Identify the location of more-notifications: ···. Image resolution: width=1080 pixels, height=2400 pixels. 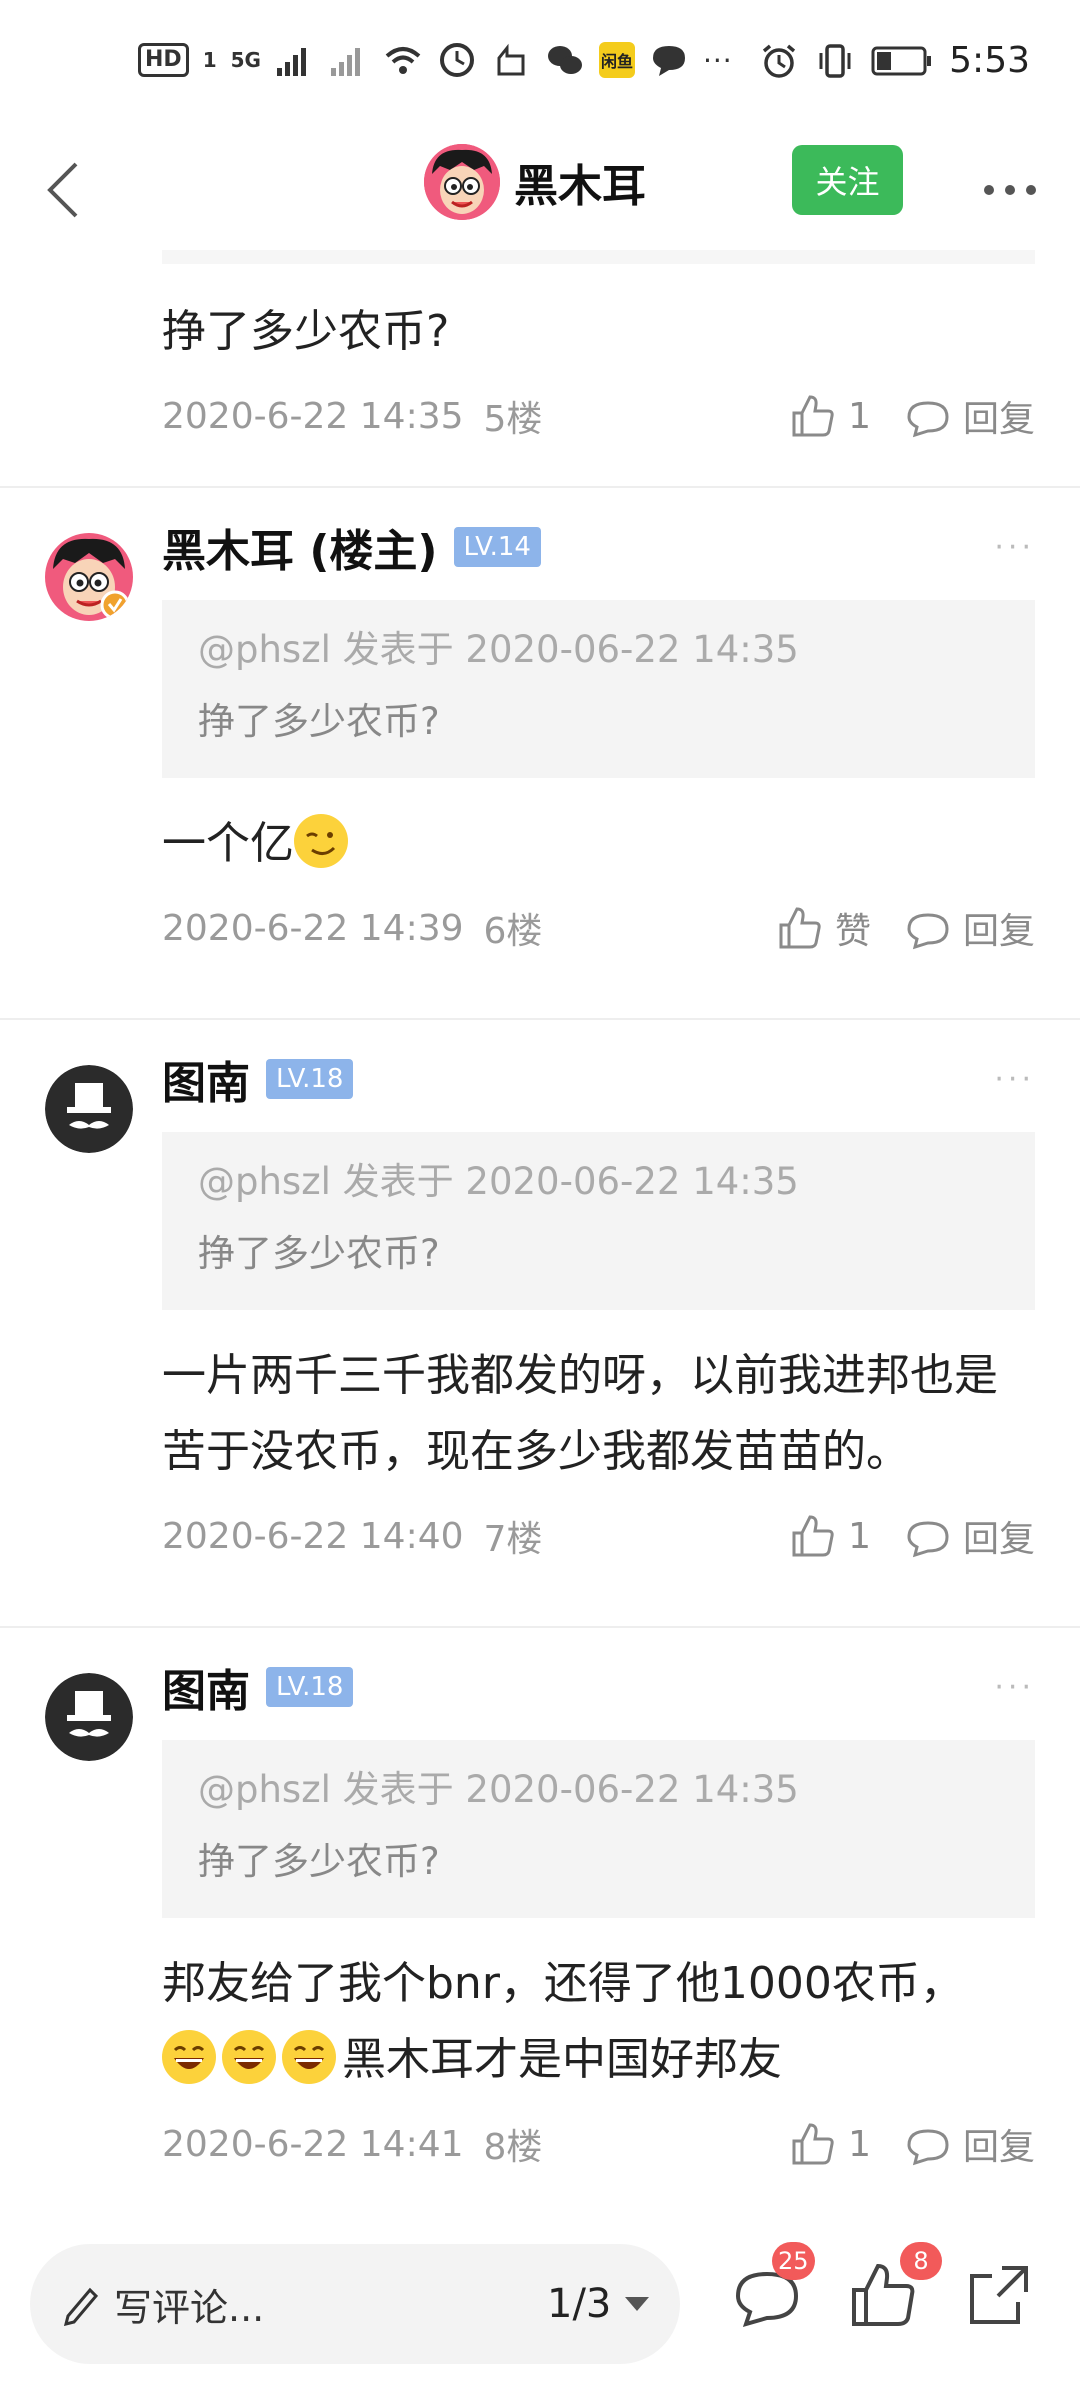
(717, 60).